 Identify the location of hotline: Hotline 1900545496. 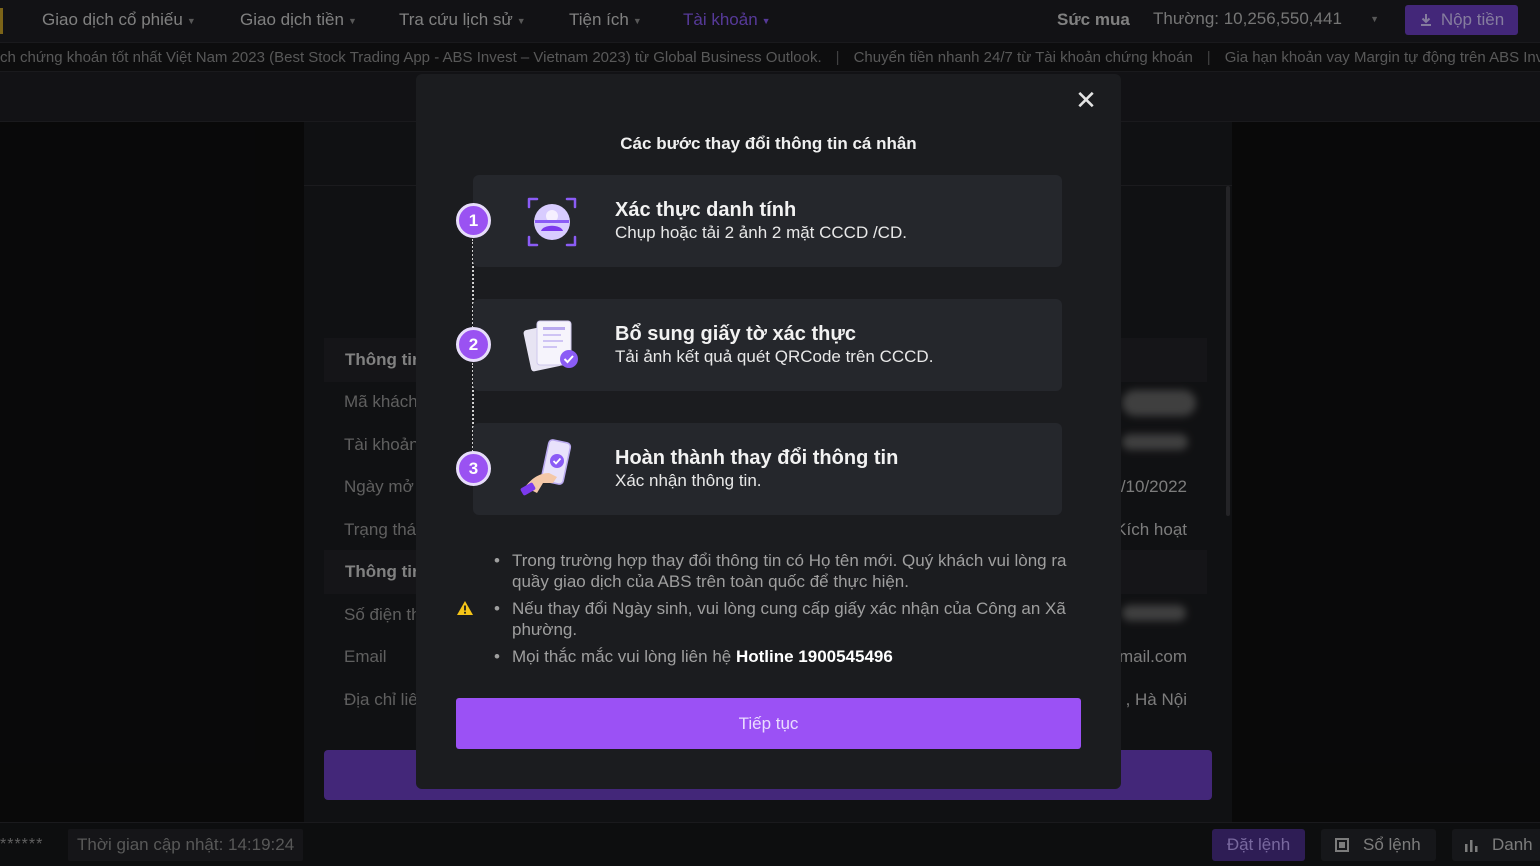
(814, 656).